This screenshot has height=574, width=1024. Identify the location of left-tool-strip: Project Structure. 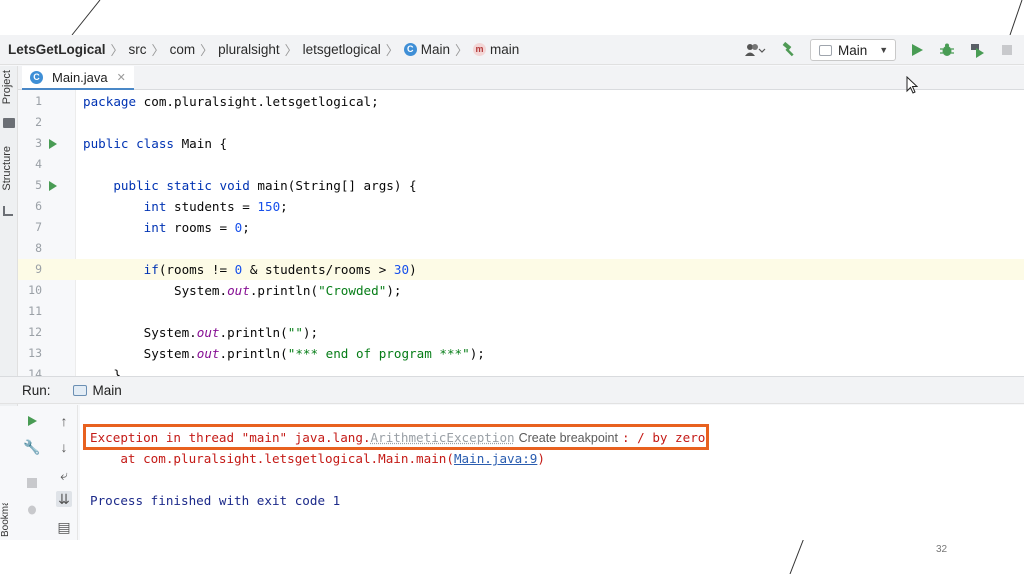
(9, 236).